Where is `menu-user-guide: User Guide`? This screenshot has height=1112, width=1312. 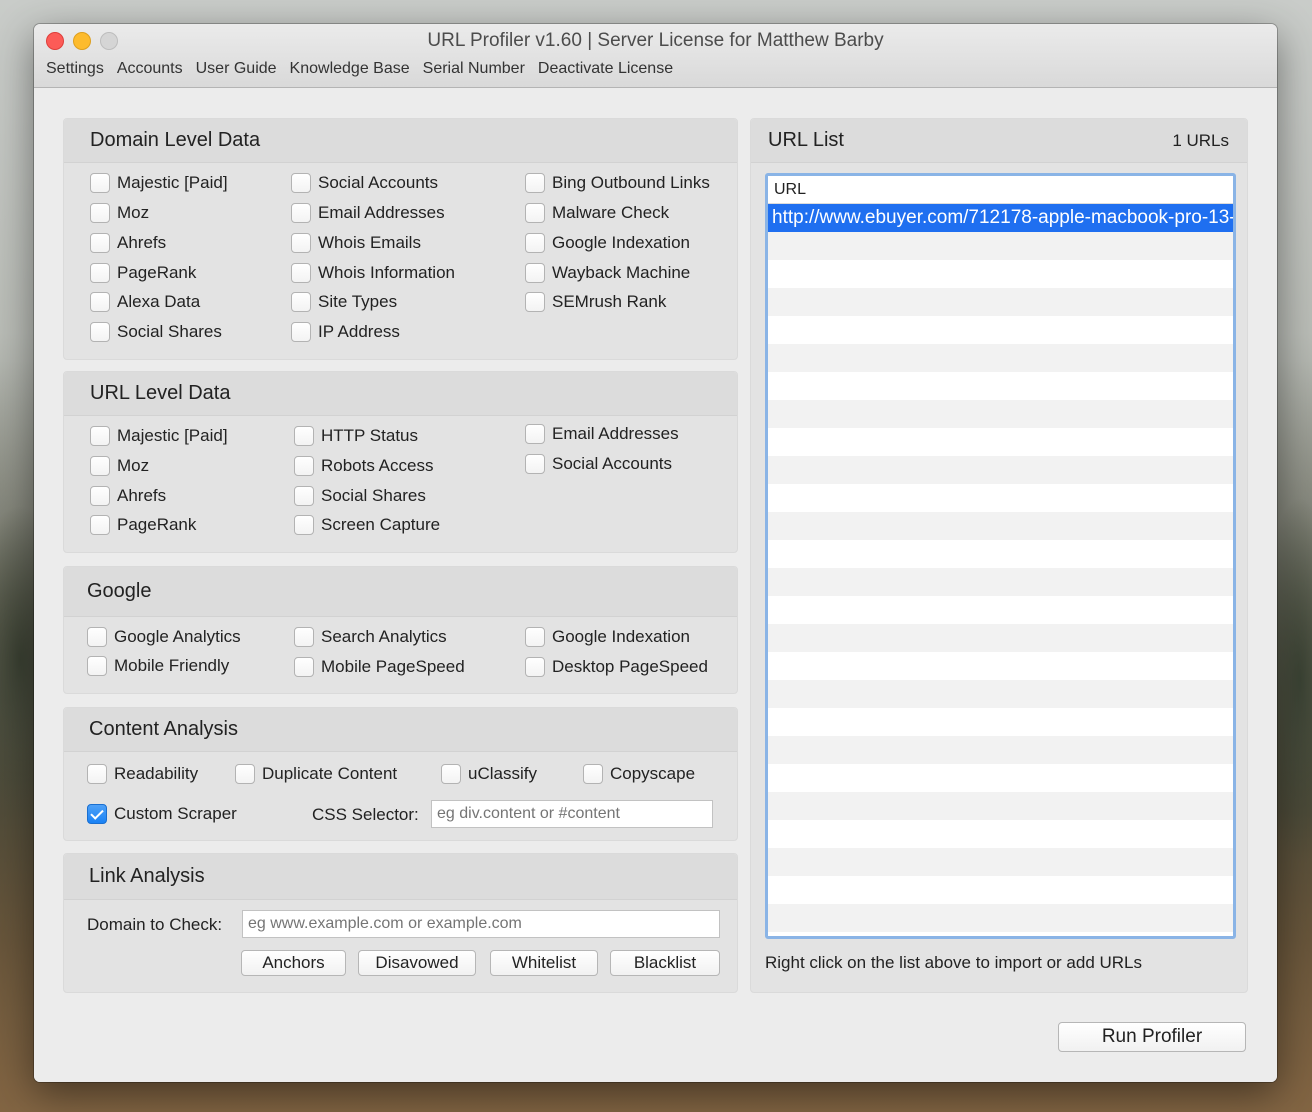
menu-user-guide: User Guide is located at coordinates (236, 69).